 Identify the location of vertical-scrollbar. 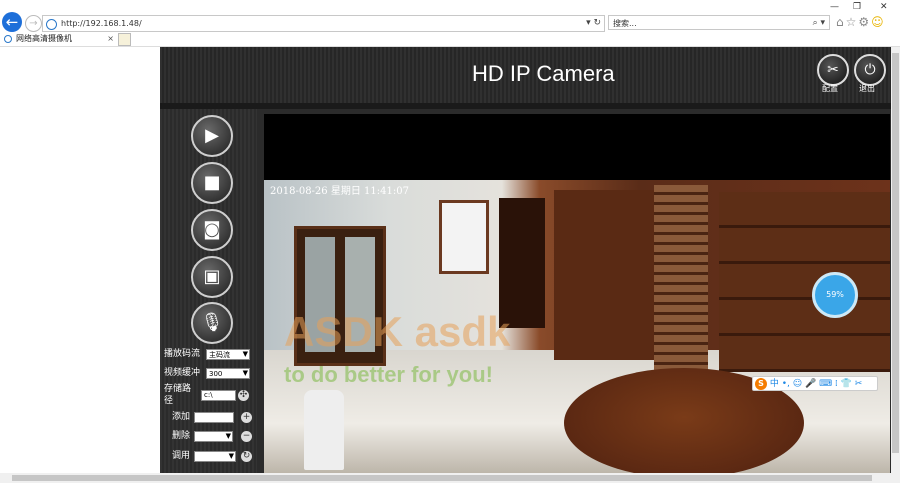
(895, 260).